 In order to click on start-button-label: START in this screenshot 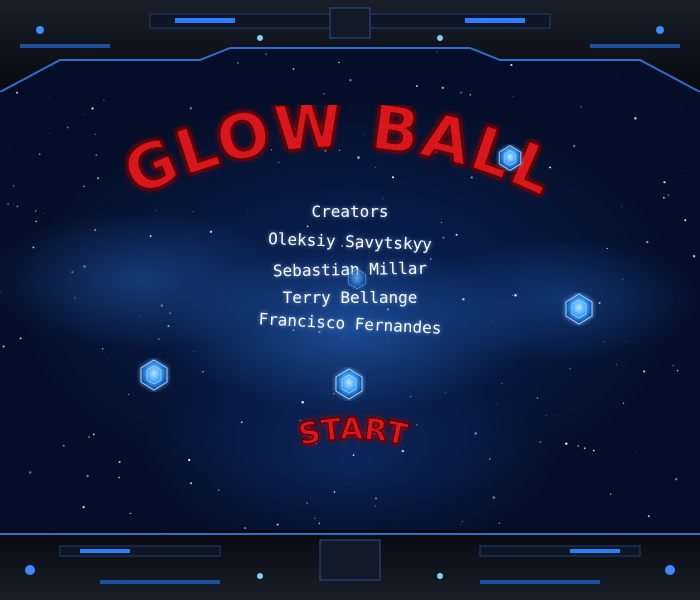, I will do `click(353, 432)`.